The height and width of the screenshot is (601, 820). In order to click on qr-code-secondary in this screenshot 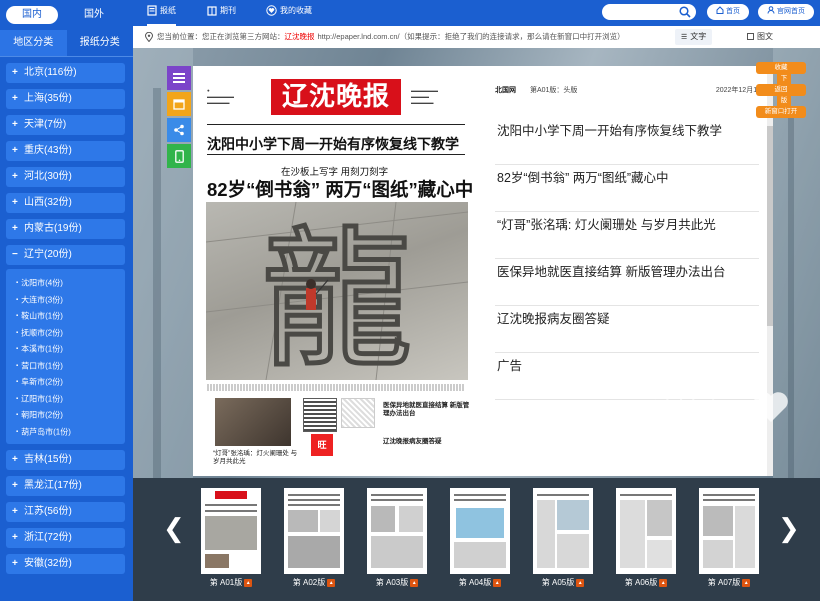, I will do `click(358, 413)`.